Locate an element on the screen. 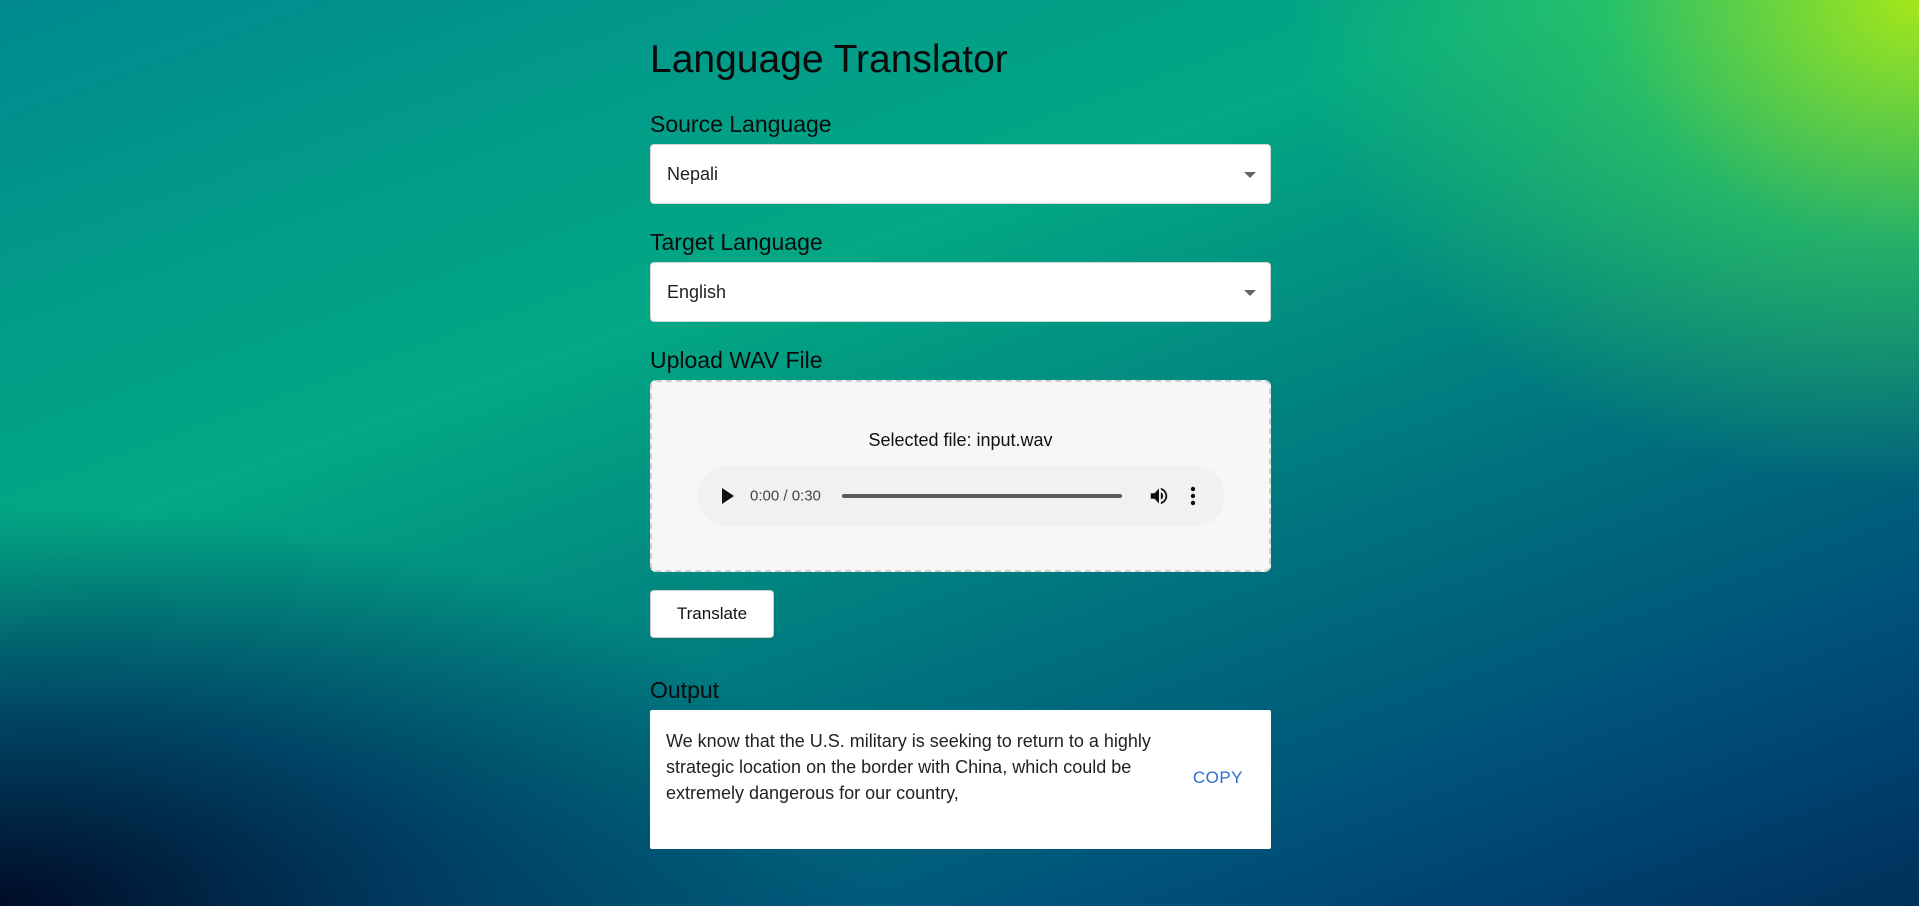 Image resolution: width=1919 pixels, height=906 pixels. file-drop-zone: Selected file: input.wav 0:00 / 0:30 is located at coordinates (960, 476).